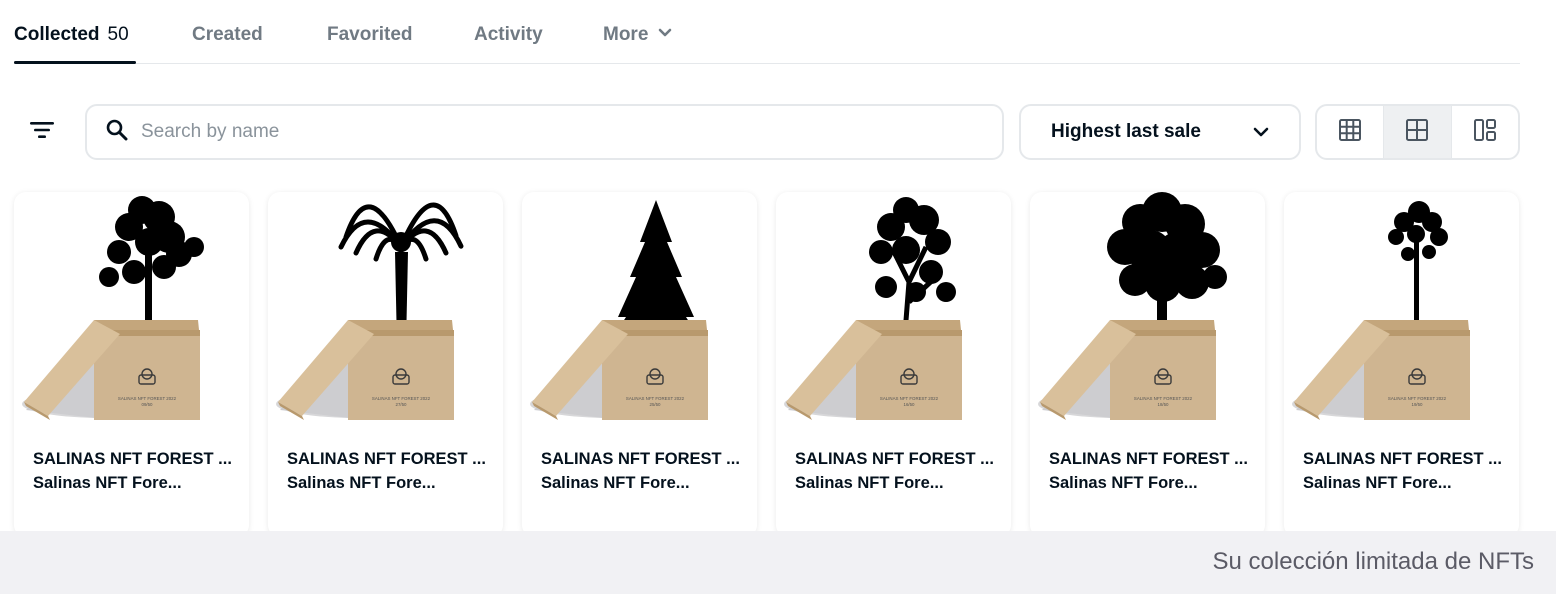 This screenshot has height=594, width=1556. What do you see at coordinates (1132, 306) in the screenshot?
I see `item-image: SALINAS NFT FOREST 202218/50` at bounding box center [1132, 306].